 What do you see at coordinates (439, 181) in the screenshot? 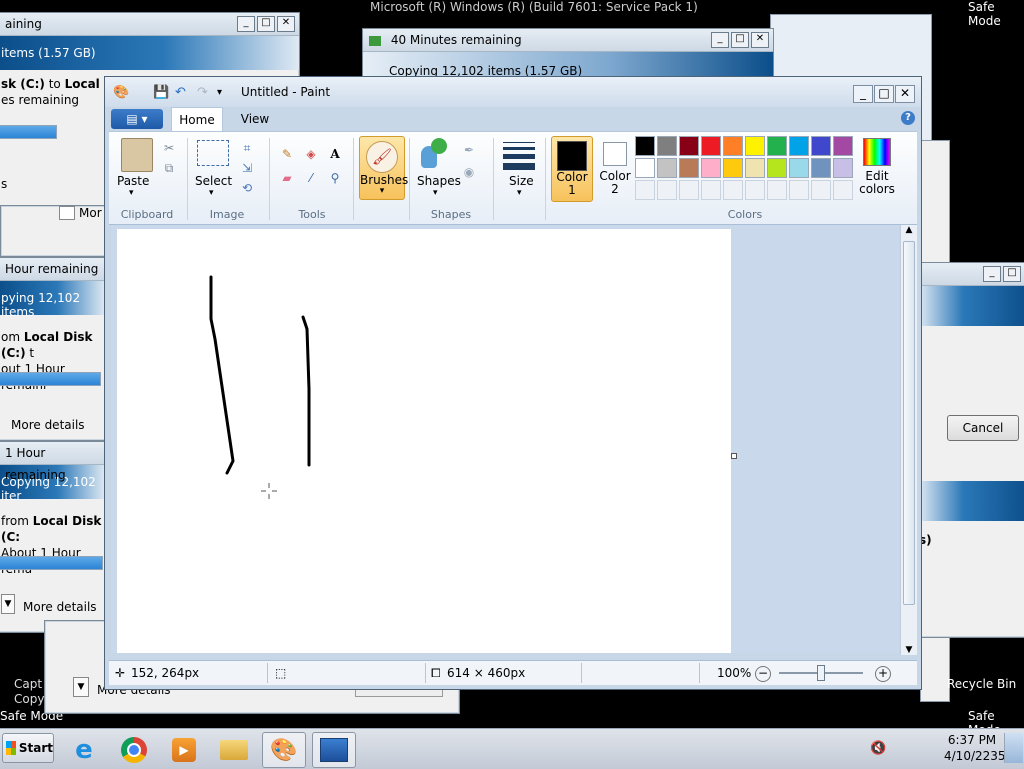
I see `shapes-button: Shapes` at bounding box center [439, 181].